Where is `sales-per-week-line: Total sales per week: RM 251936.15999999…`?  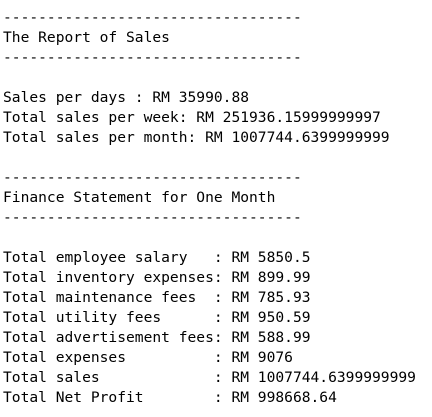 sales-per-week-line: Total sales per week: RM 251936.15999999… is located at coordinates (192, 117).